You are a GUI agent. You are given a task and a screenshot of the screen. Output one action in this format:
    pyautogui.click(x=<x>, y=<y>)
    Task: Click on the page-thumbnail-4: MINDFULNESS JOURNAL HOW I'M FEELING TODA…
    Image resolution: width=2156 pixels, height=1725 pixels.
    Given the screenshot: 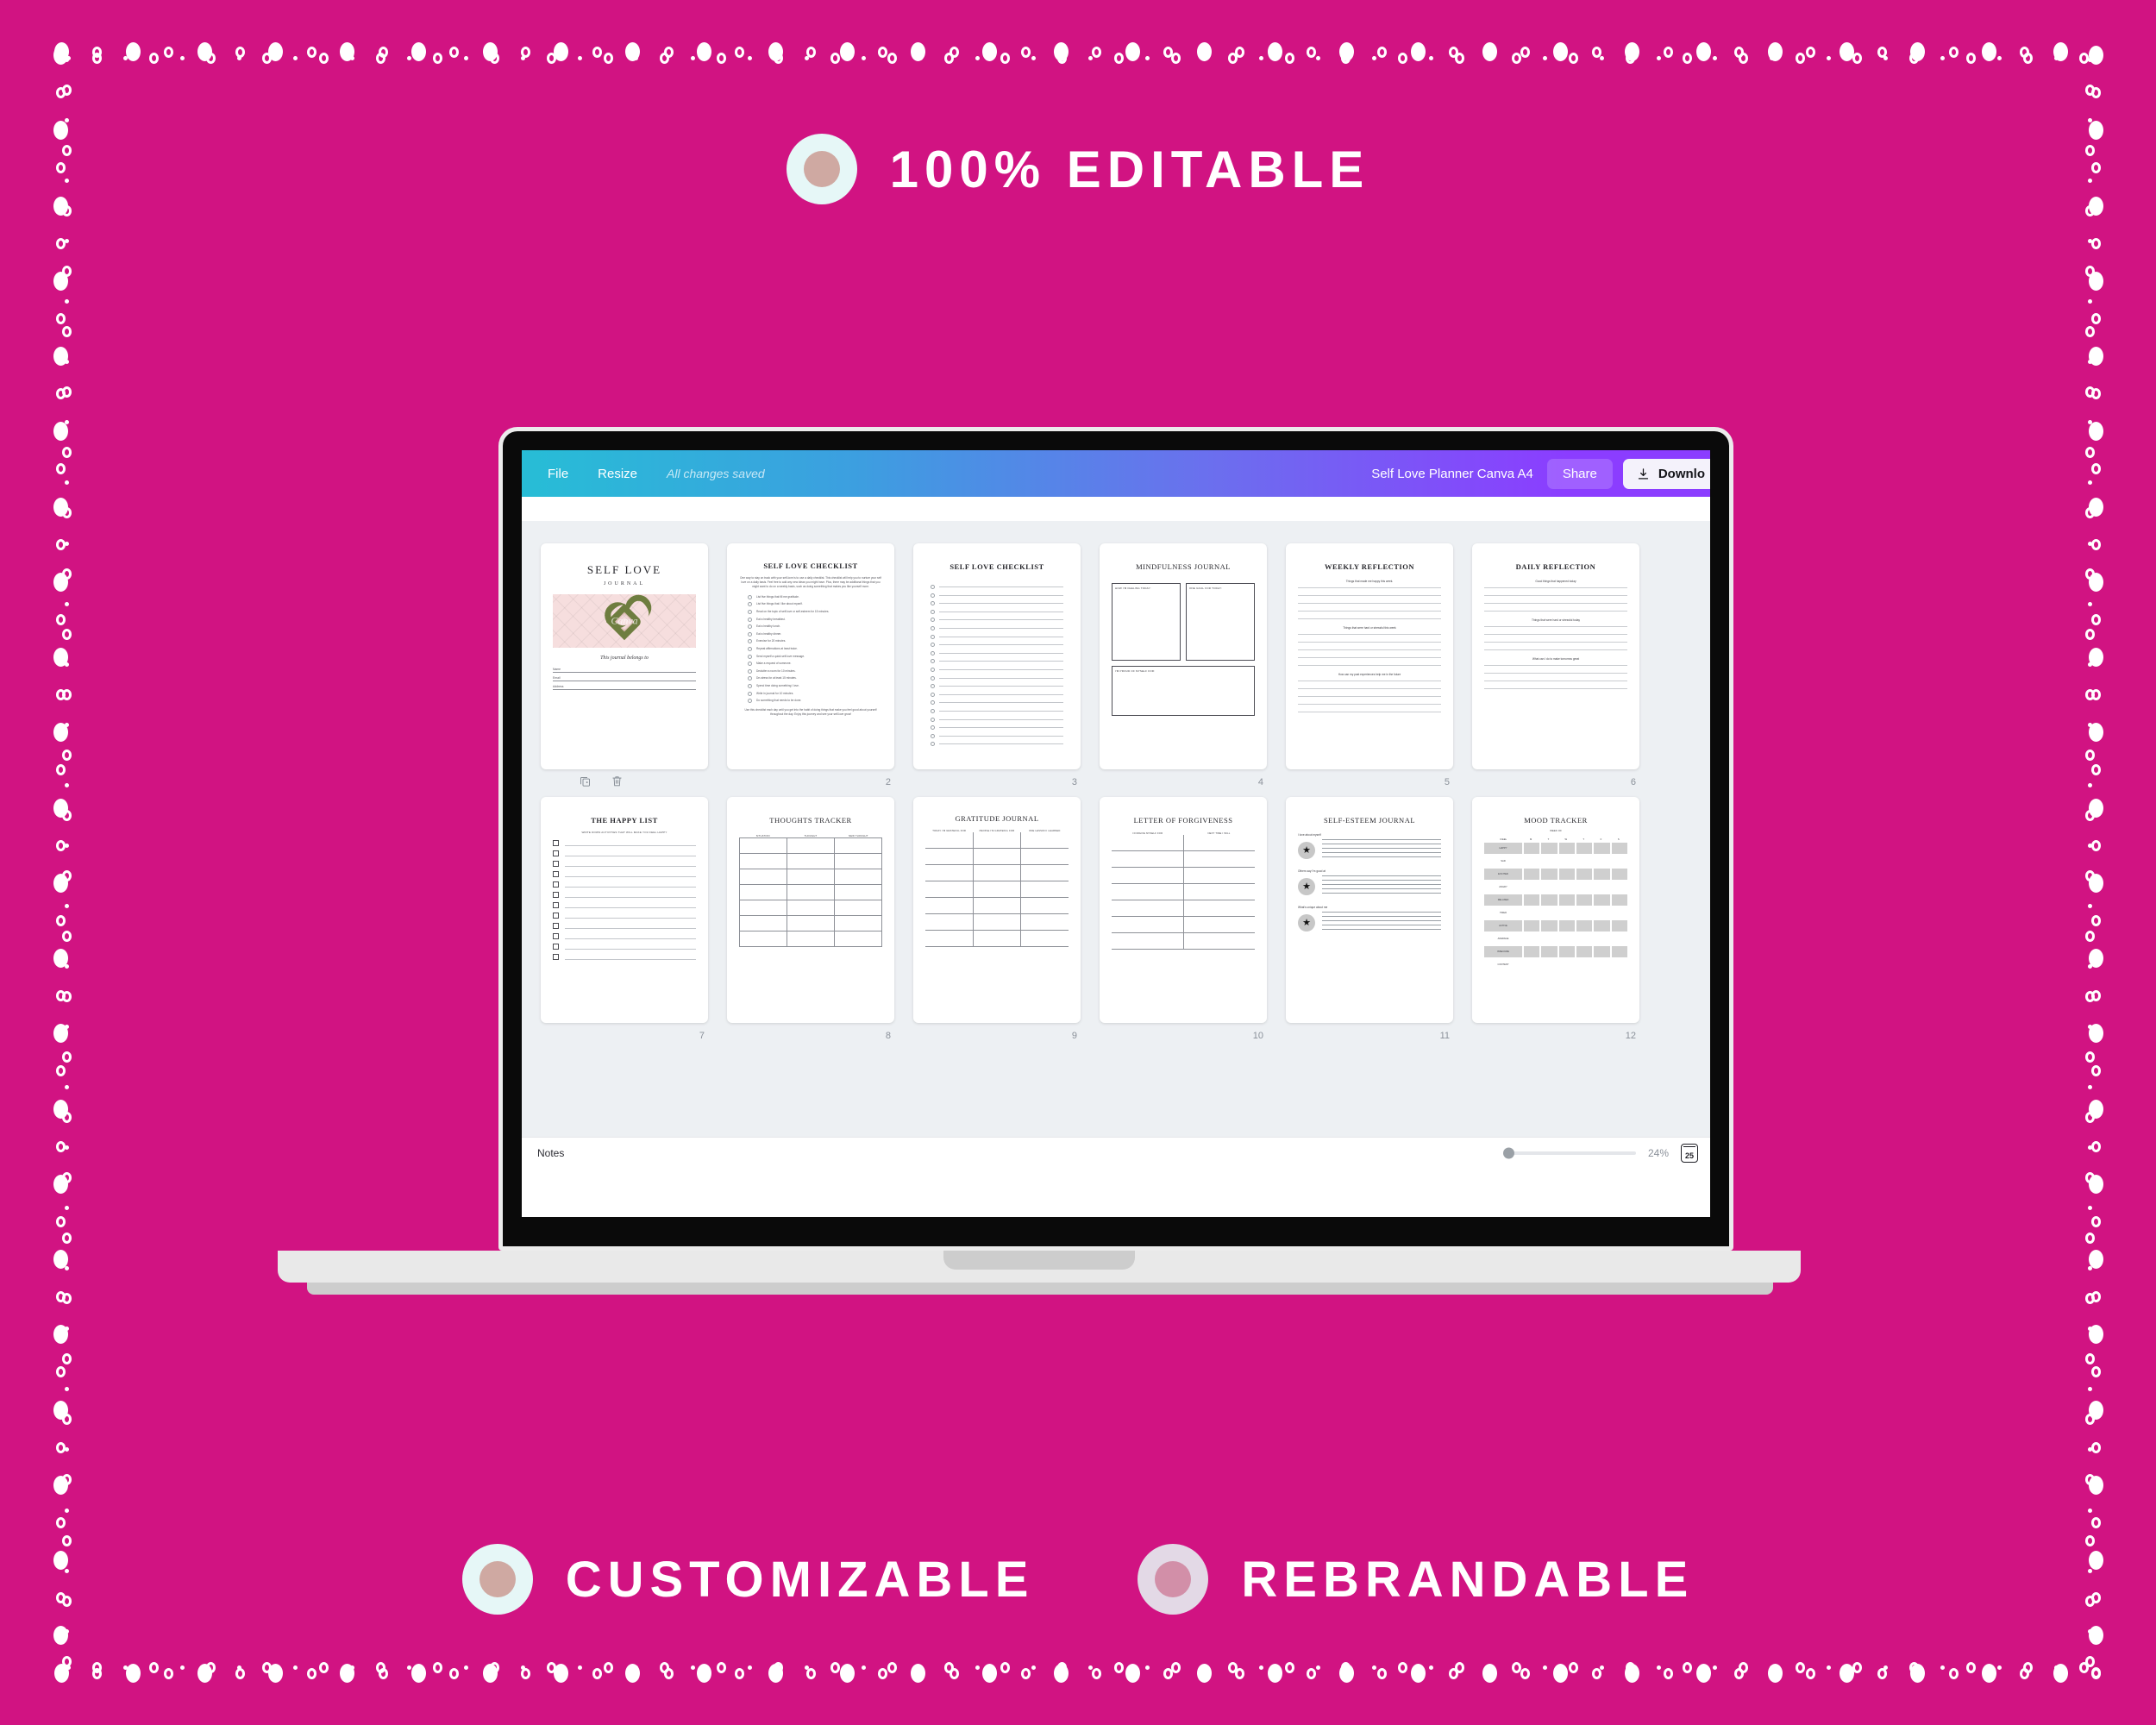 What is the action you would take?
    pyautogui.click(x=1183, y=656)
    